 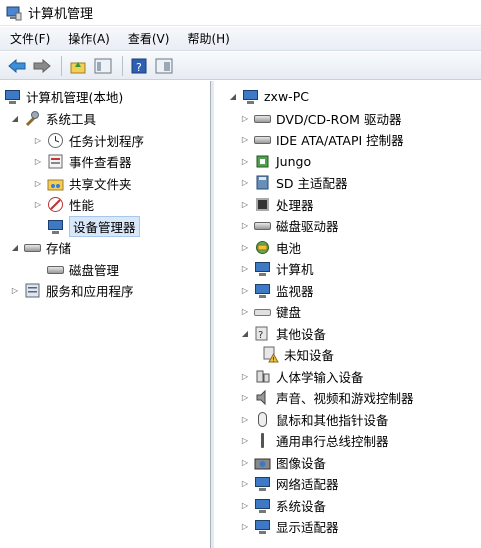 What do you see at coordinates (82, 161) in the screenshot?
I see `tree-item-event-viewer: ▷ 事件查看器` at bounding box center [82, 161].